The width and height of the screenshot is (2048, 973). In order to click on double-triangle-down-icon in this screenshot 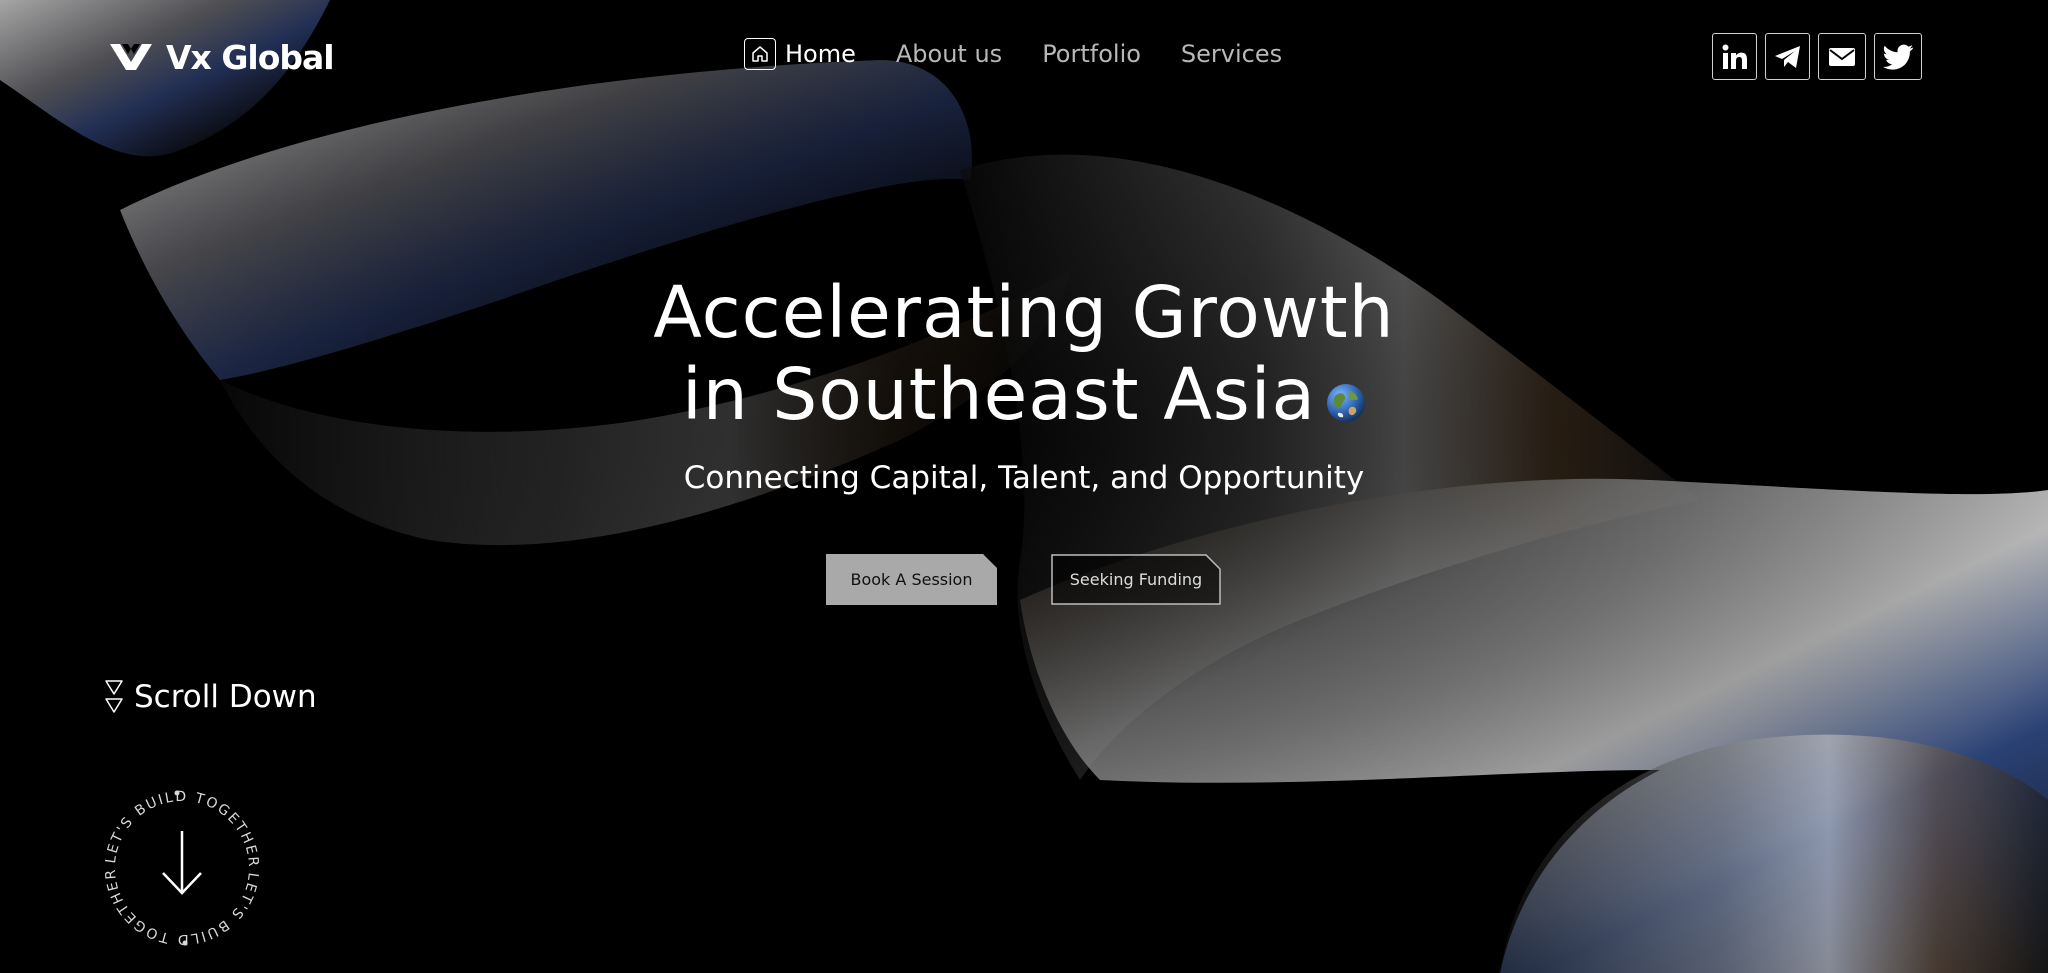, I will do `click(114, 696)`.